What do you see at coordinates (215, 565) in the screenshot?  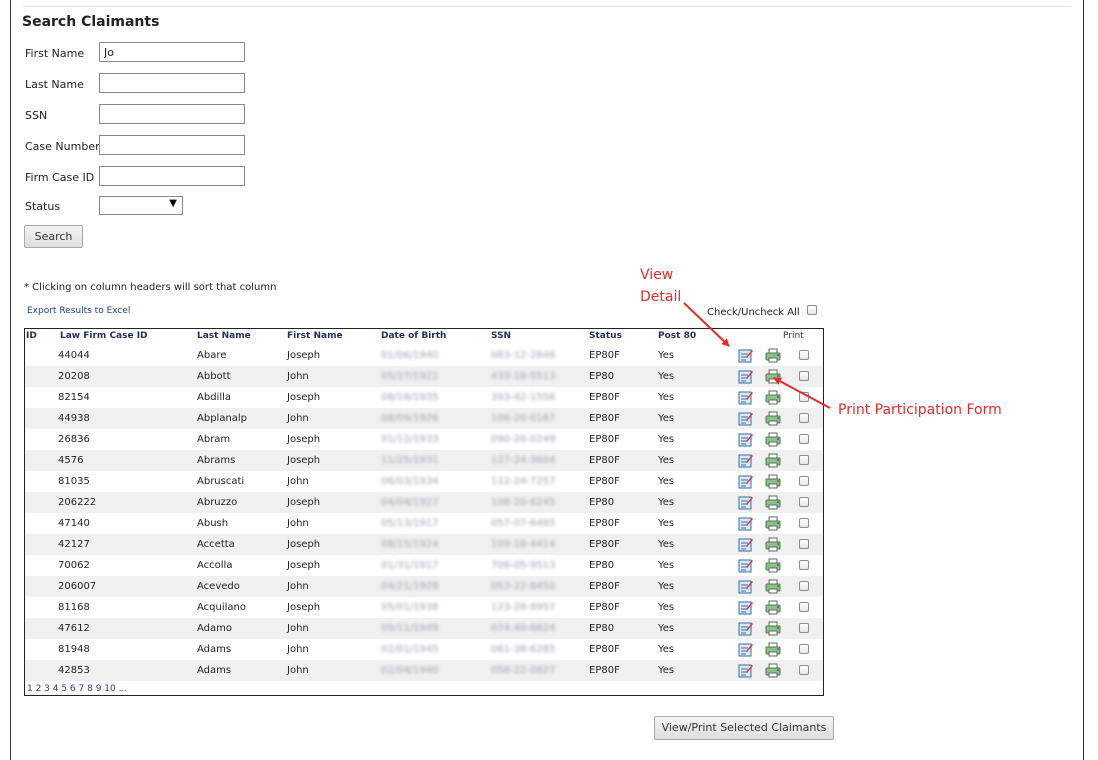 I see `cell-last-name: Accolla` at bounding box center [215, 565].